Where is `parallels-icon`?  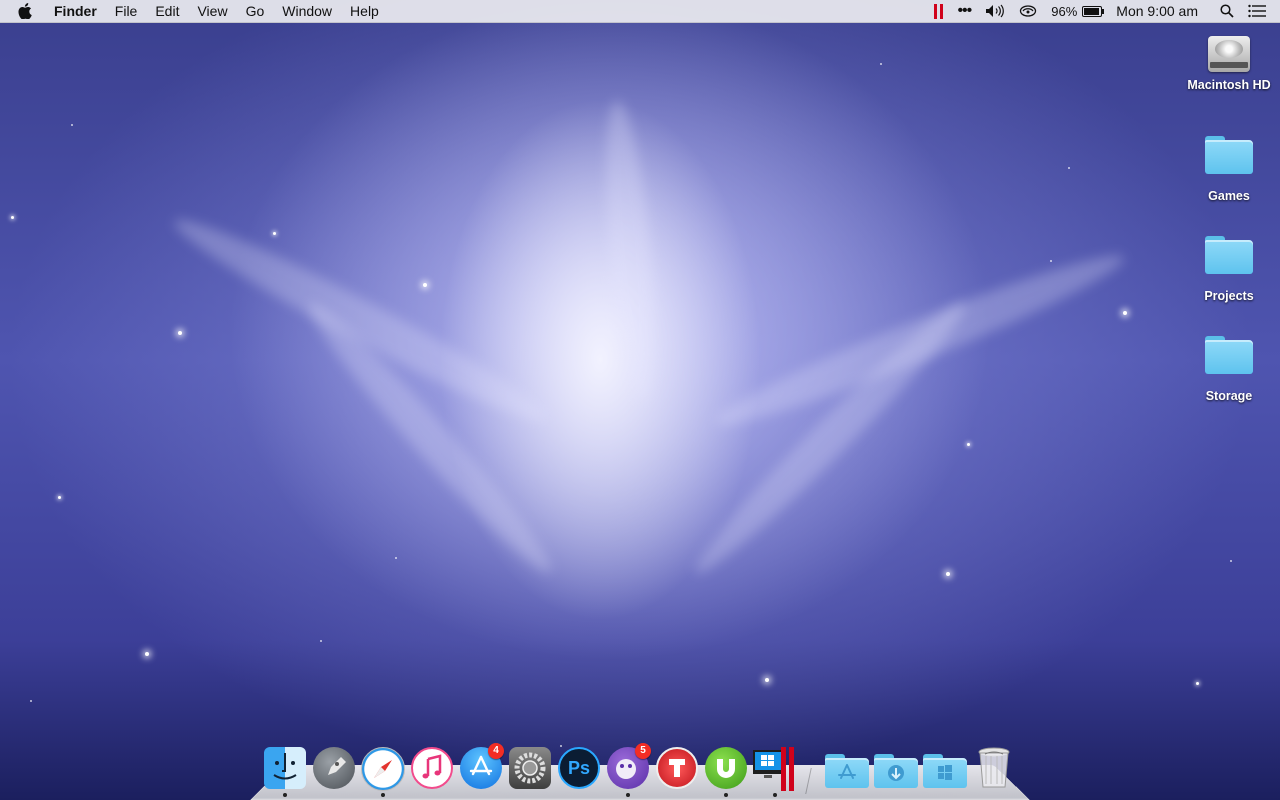 parallels-icon is located at coordinates (939, 11).